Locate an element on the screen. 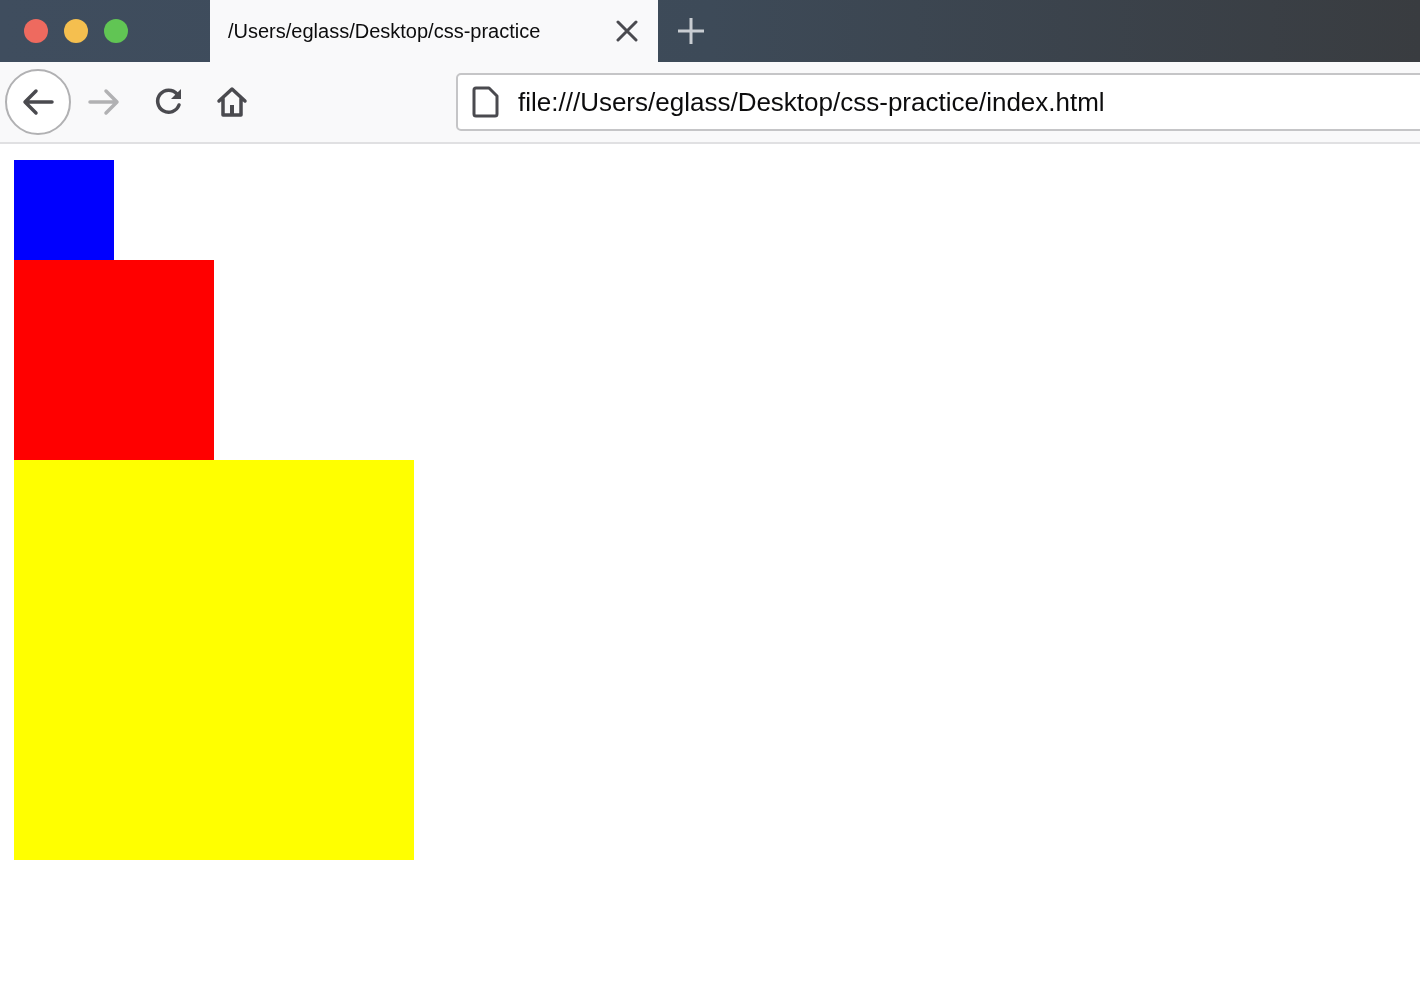 Image resolution: width=1420 pixels, height=1006 pixels. home-icon is located at coordinates (232, 102).